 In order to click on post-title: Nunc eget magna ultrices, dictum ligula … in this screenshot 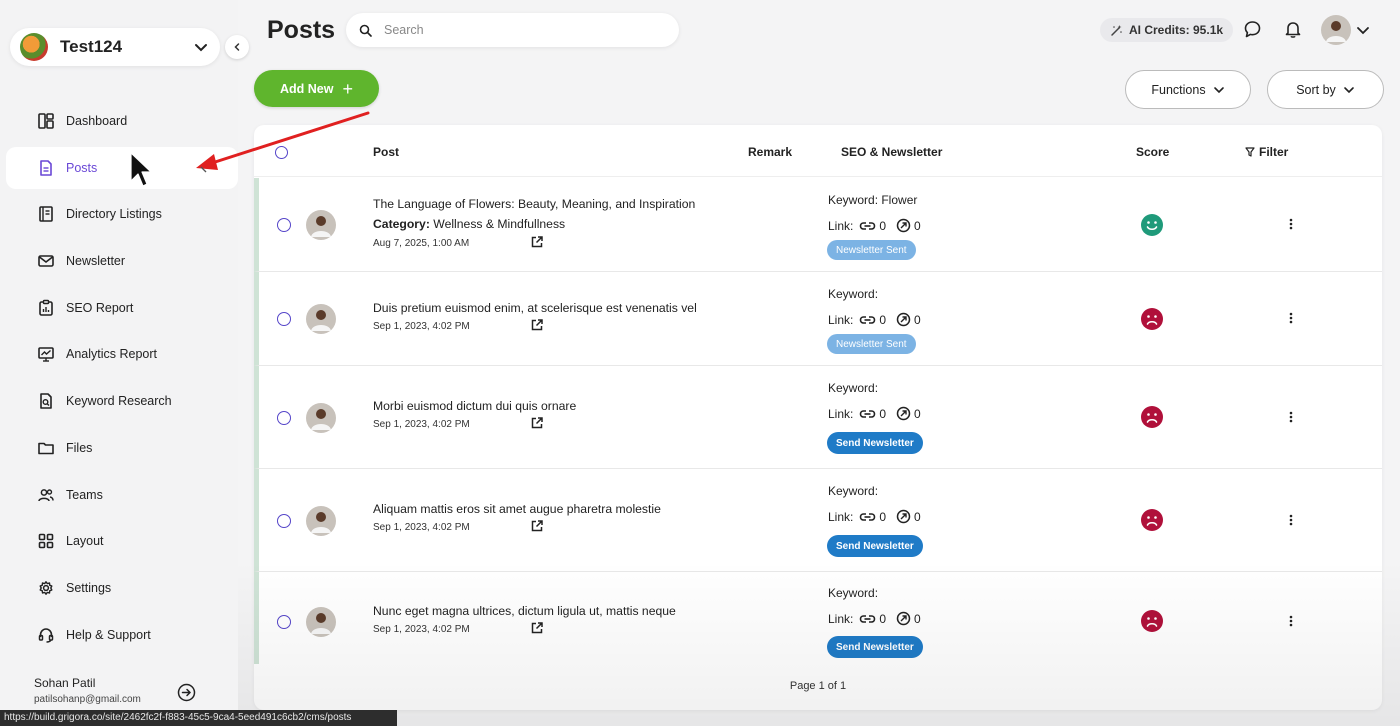, I will do `click(524, 611)`.